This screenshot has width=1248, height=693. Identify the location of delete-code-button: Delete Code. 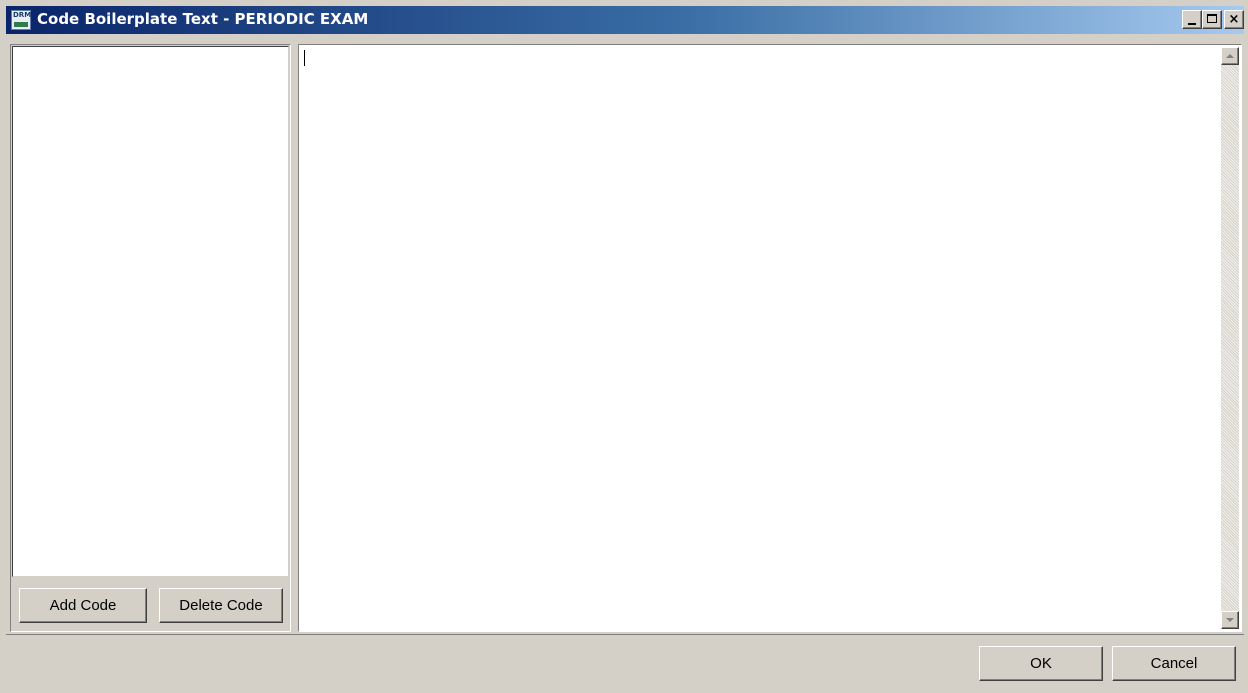
(221, 605).